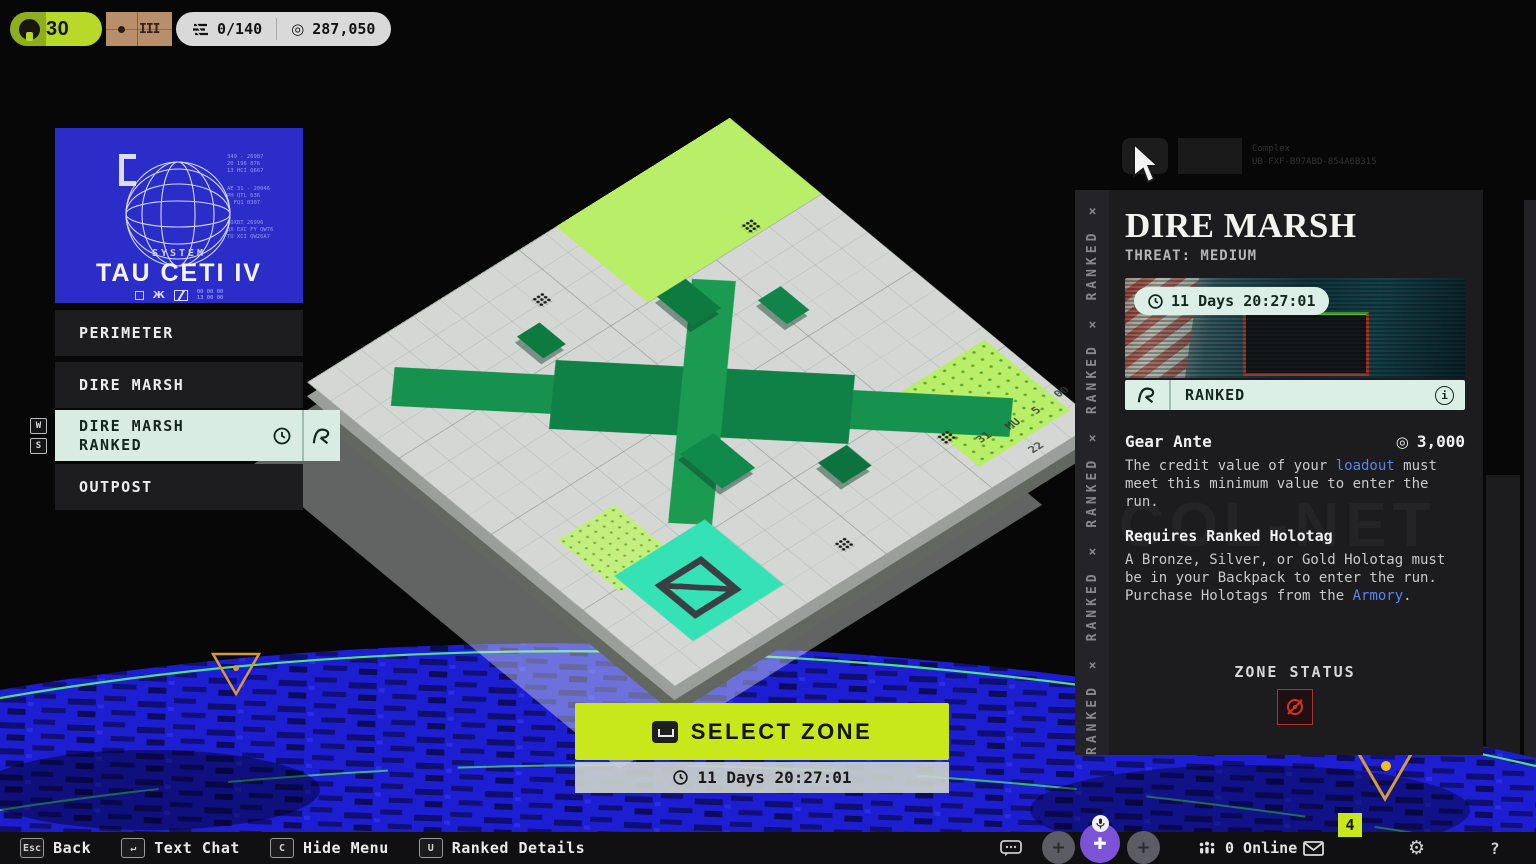  What do you see at coordinates (698, 587) in the screenshot?
I see `landing-pad-glyph` at bounding box center [698, 587].